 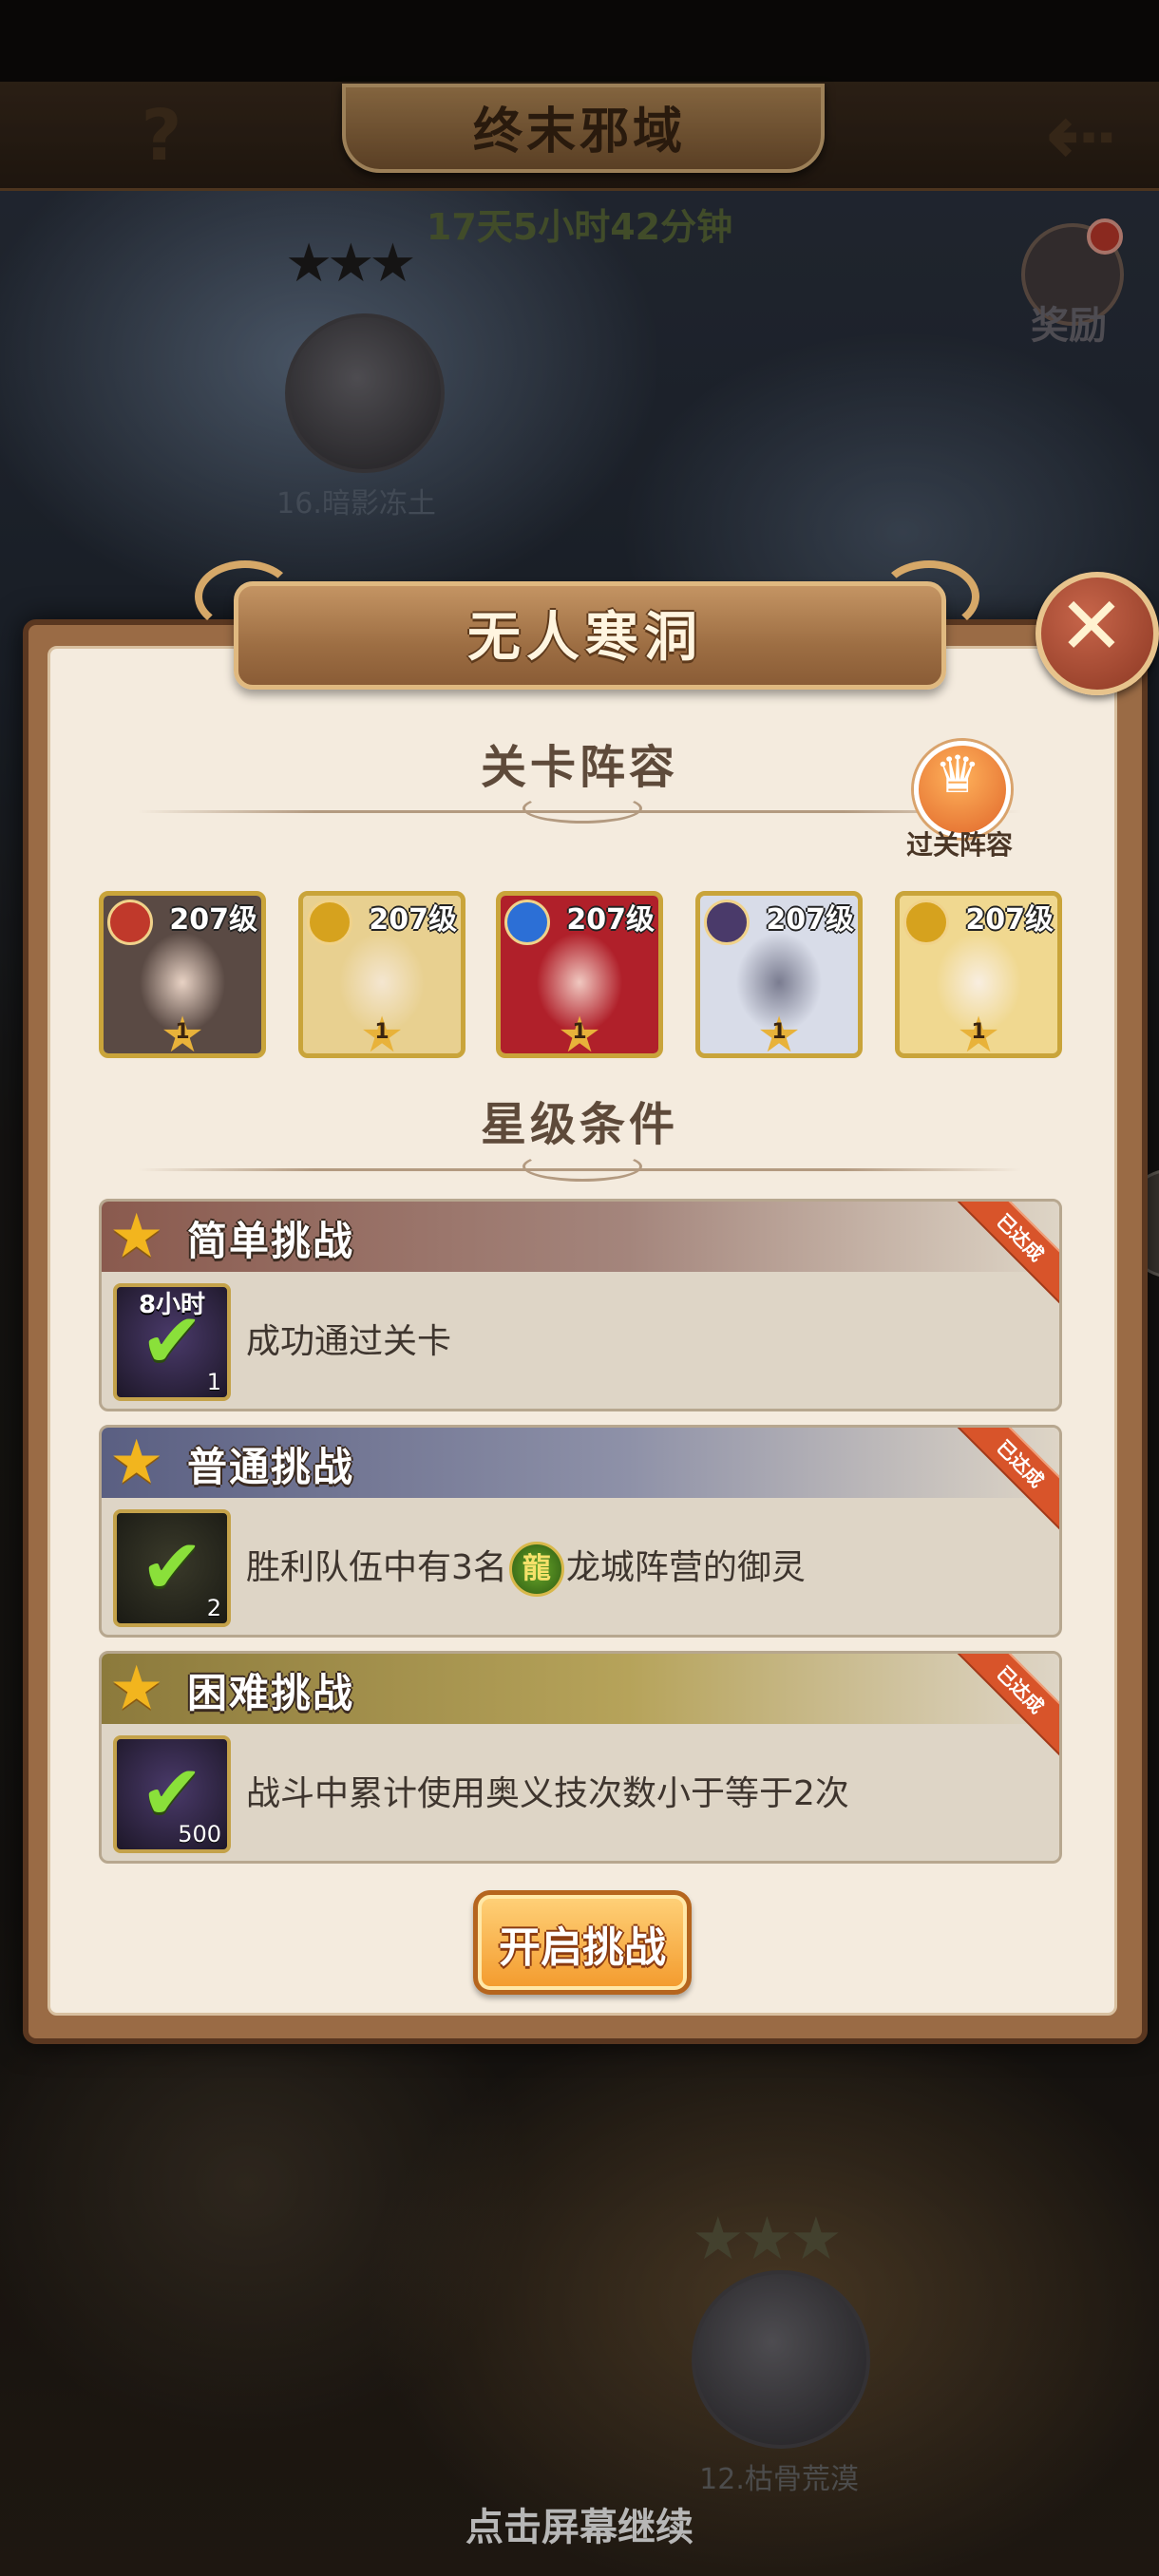 What do you see at coordinates (213, 1608) in the screenshot?
I see `item-quantity: 2` at bounding box center [213, 1608].